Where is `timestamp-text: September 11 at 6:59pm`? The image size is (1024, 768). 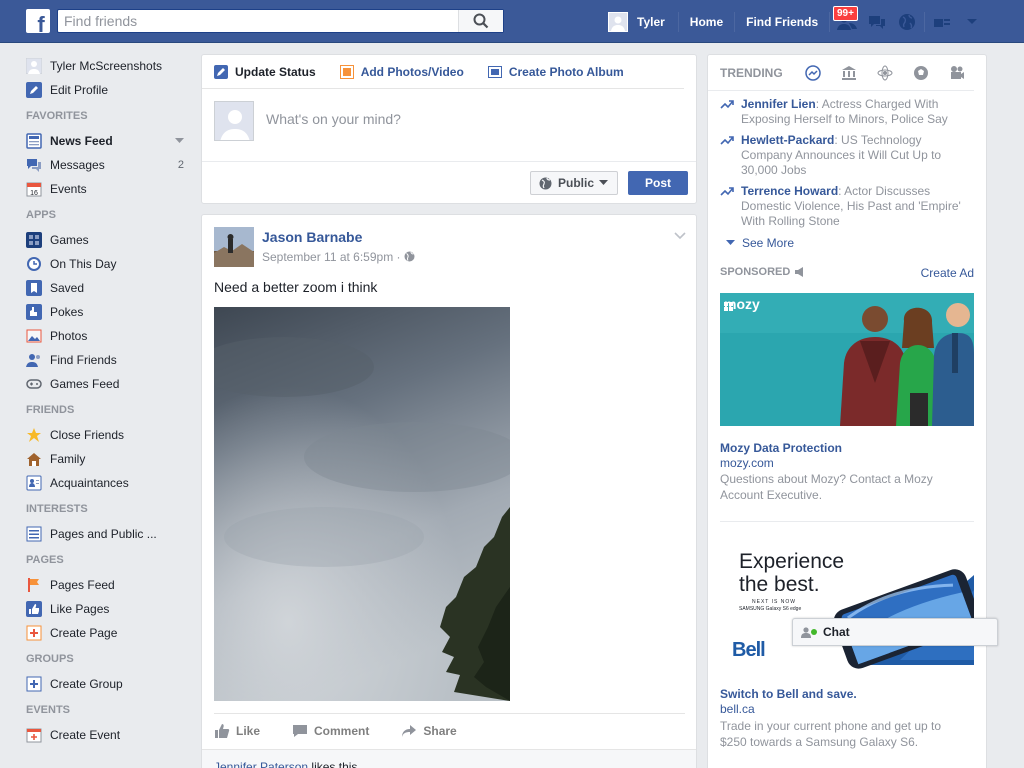 timestamp-text: September 11 at 6:59pm is located at coordinates (327, 257).